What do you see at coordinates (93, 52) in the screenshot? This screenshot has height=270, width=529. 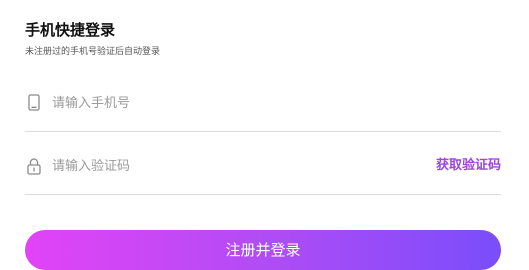 I see `page-subtitle: 未注册过的手机号验证后自动登录` at bounding box center [93, 52].